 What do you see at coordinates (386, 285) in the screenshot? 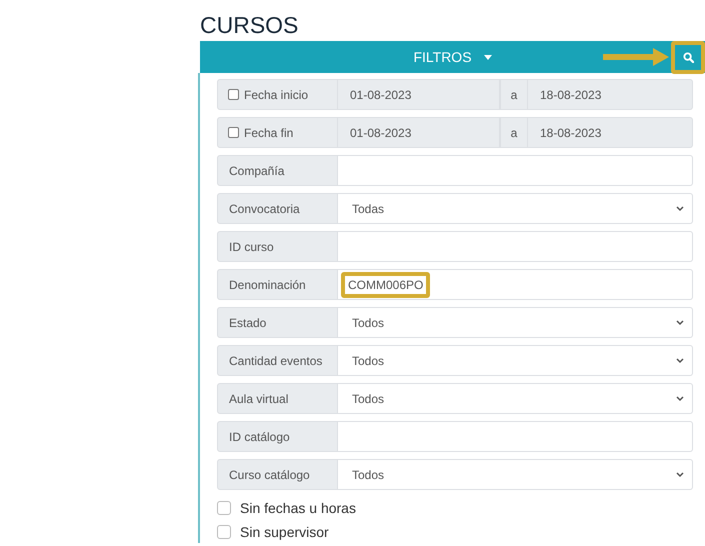
I see `field-value: COMM006PO` at bounding box center [386, 285].